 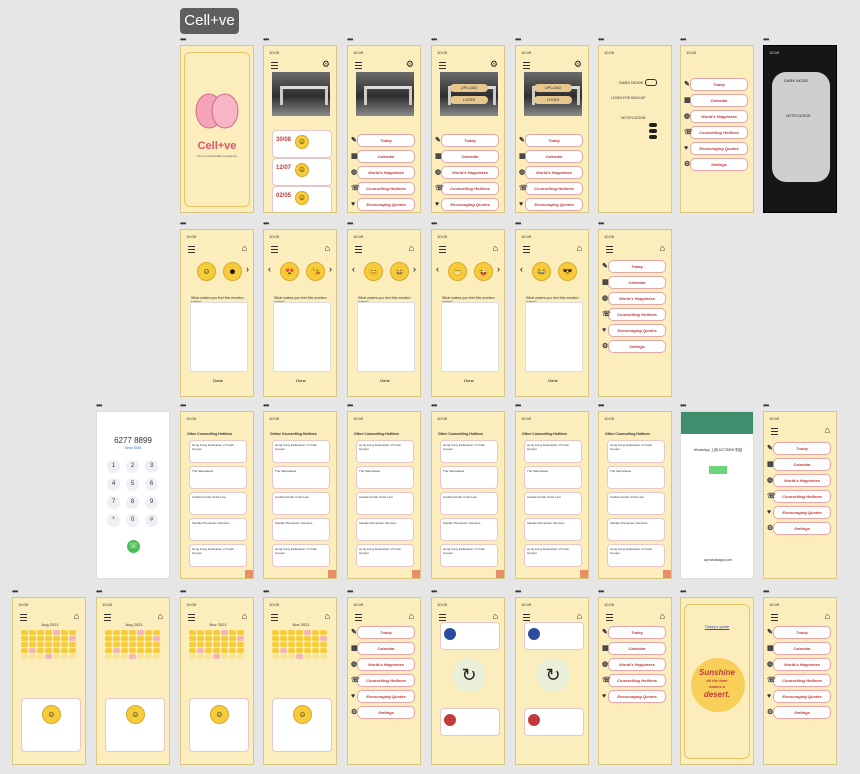 I want to click on refresh-icon: ↻, so click(x=553, y=675).